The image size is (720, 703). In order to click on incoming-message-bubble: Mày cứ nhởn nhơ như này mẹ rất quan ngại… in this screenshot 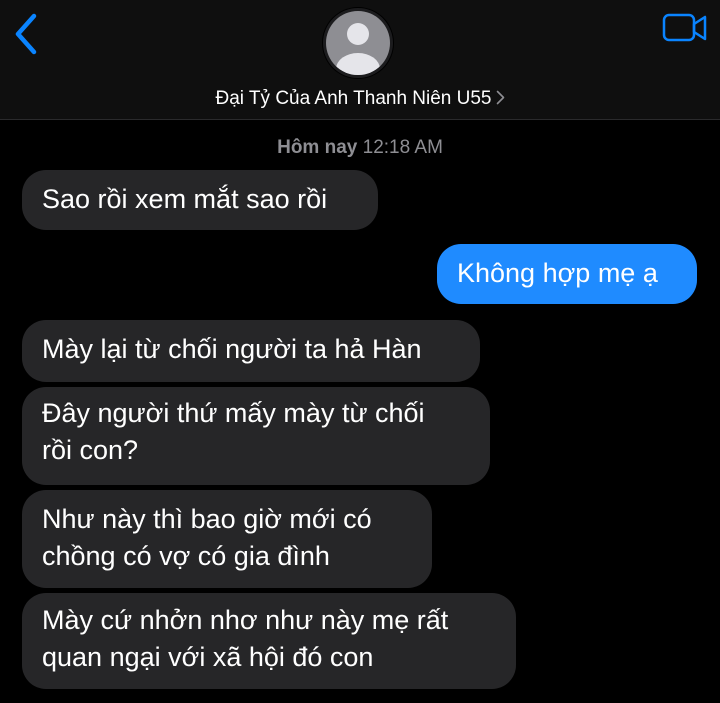, I will do `click(269, 641)`.